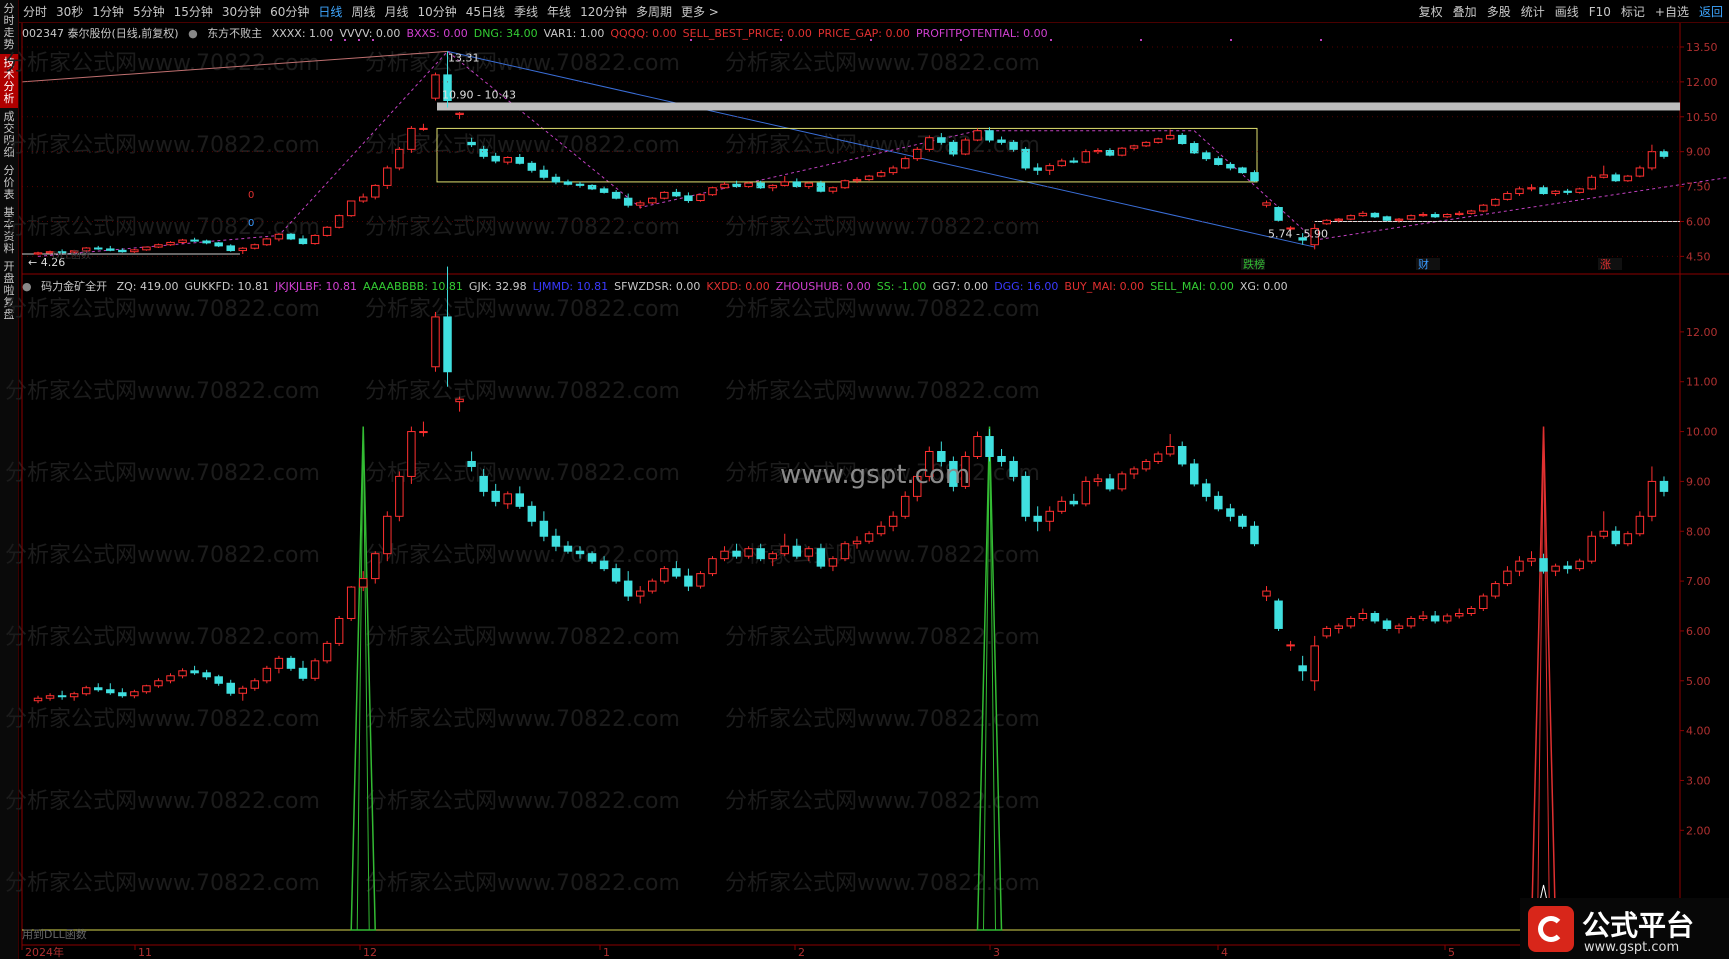 Image resolution: width=1729 pixels, height=959 pixels. I want to click on lower-indicator-name: 码力金矿全开, so click(74, 286).